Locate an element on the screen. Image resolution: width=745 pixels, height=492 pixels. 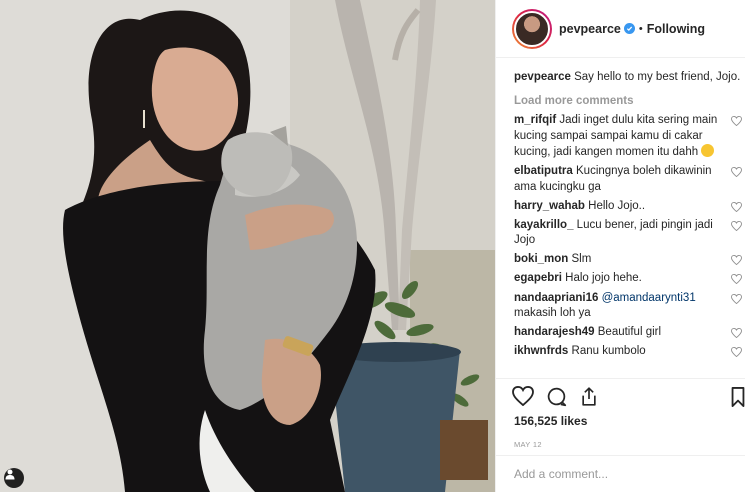
bookmark-icon is located at coordinates (738, 397).